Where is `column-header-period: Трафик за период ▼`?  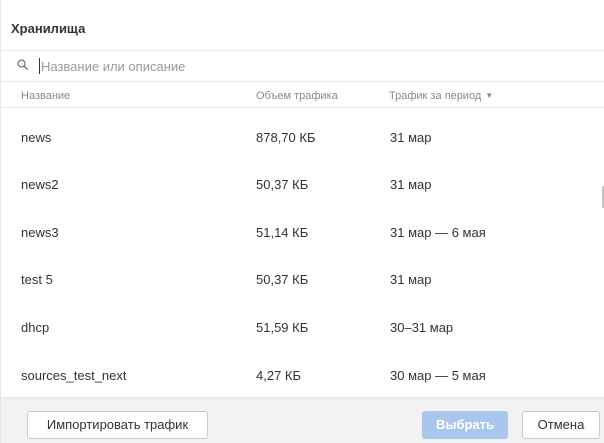 column-header-period: Трафик за период ▼ is located at coordinates (441, 96).